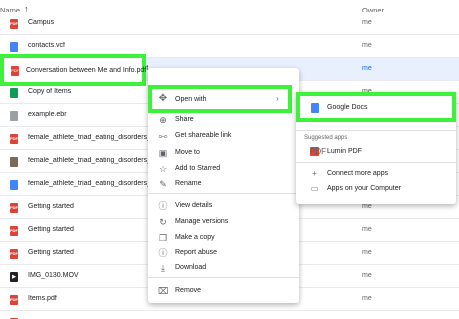  I want to click on apps-on-computer-item: ▭ Apps on your Computer, so click(376, 188).